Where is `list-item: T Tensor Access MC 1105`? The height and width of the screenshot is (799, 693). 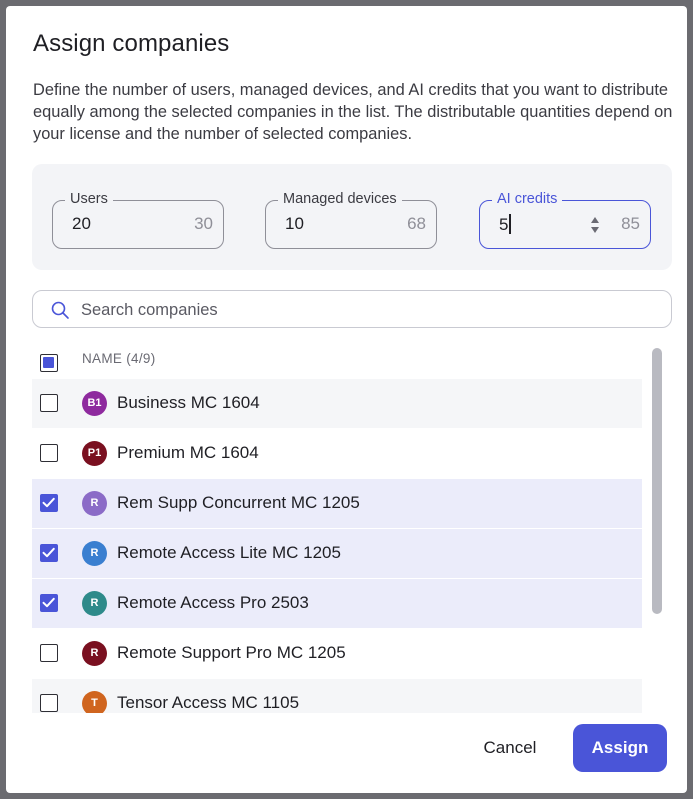
list-item: T Tensor Access MC 1105 is located at coordinates (337, 696).